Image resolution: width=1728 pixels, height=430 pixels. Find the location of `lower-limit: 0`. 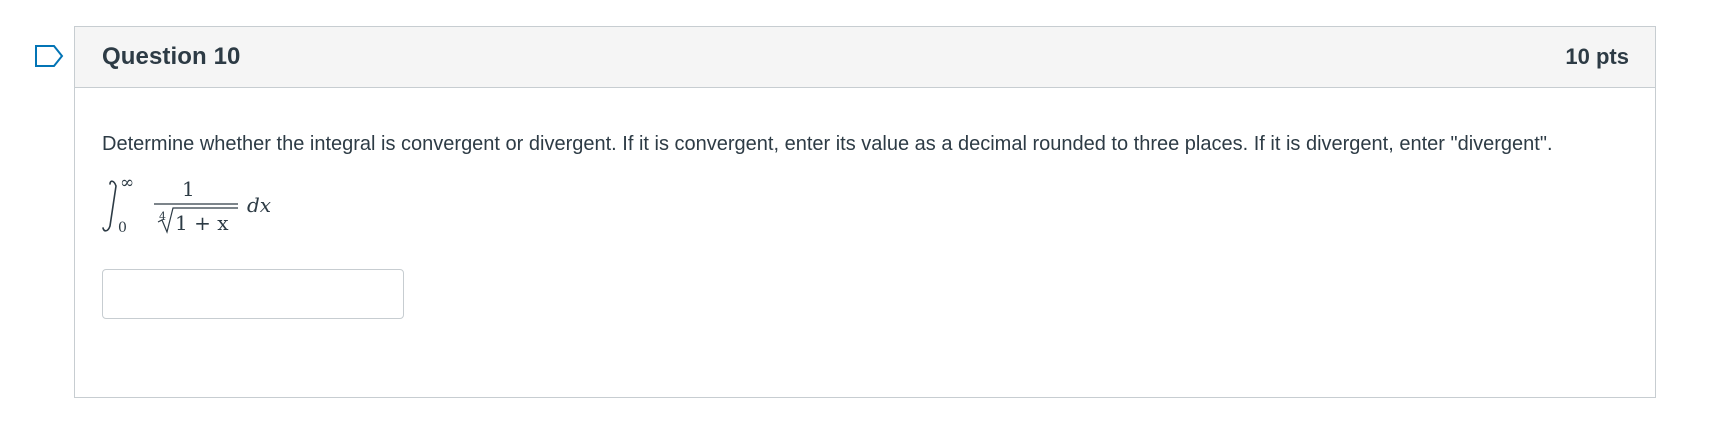

lower-limit: 0 is located at coordinates (122, 228).